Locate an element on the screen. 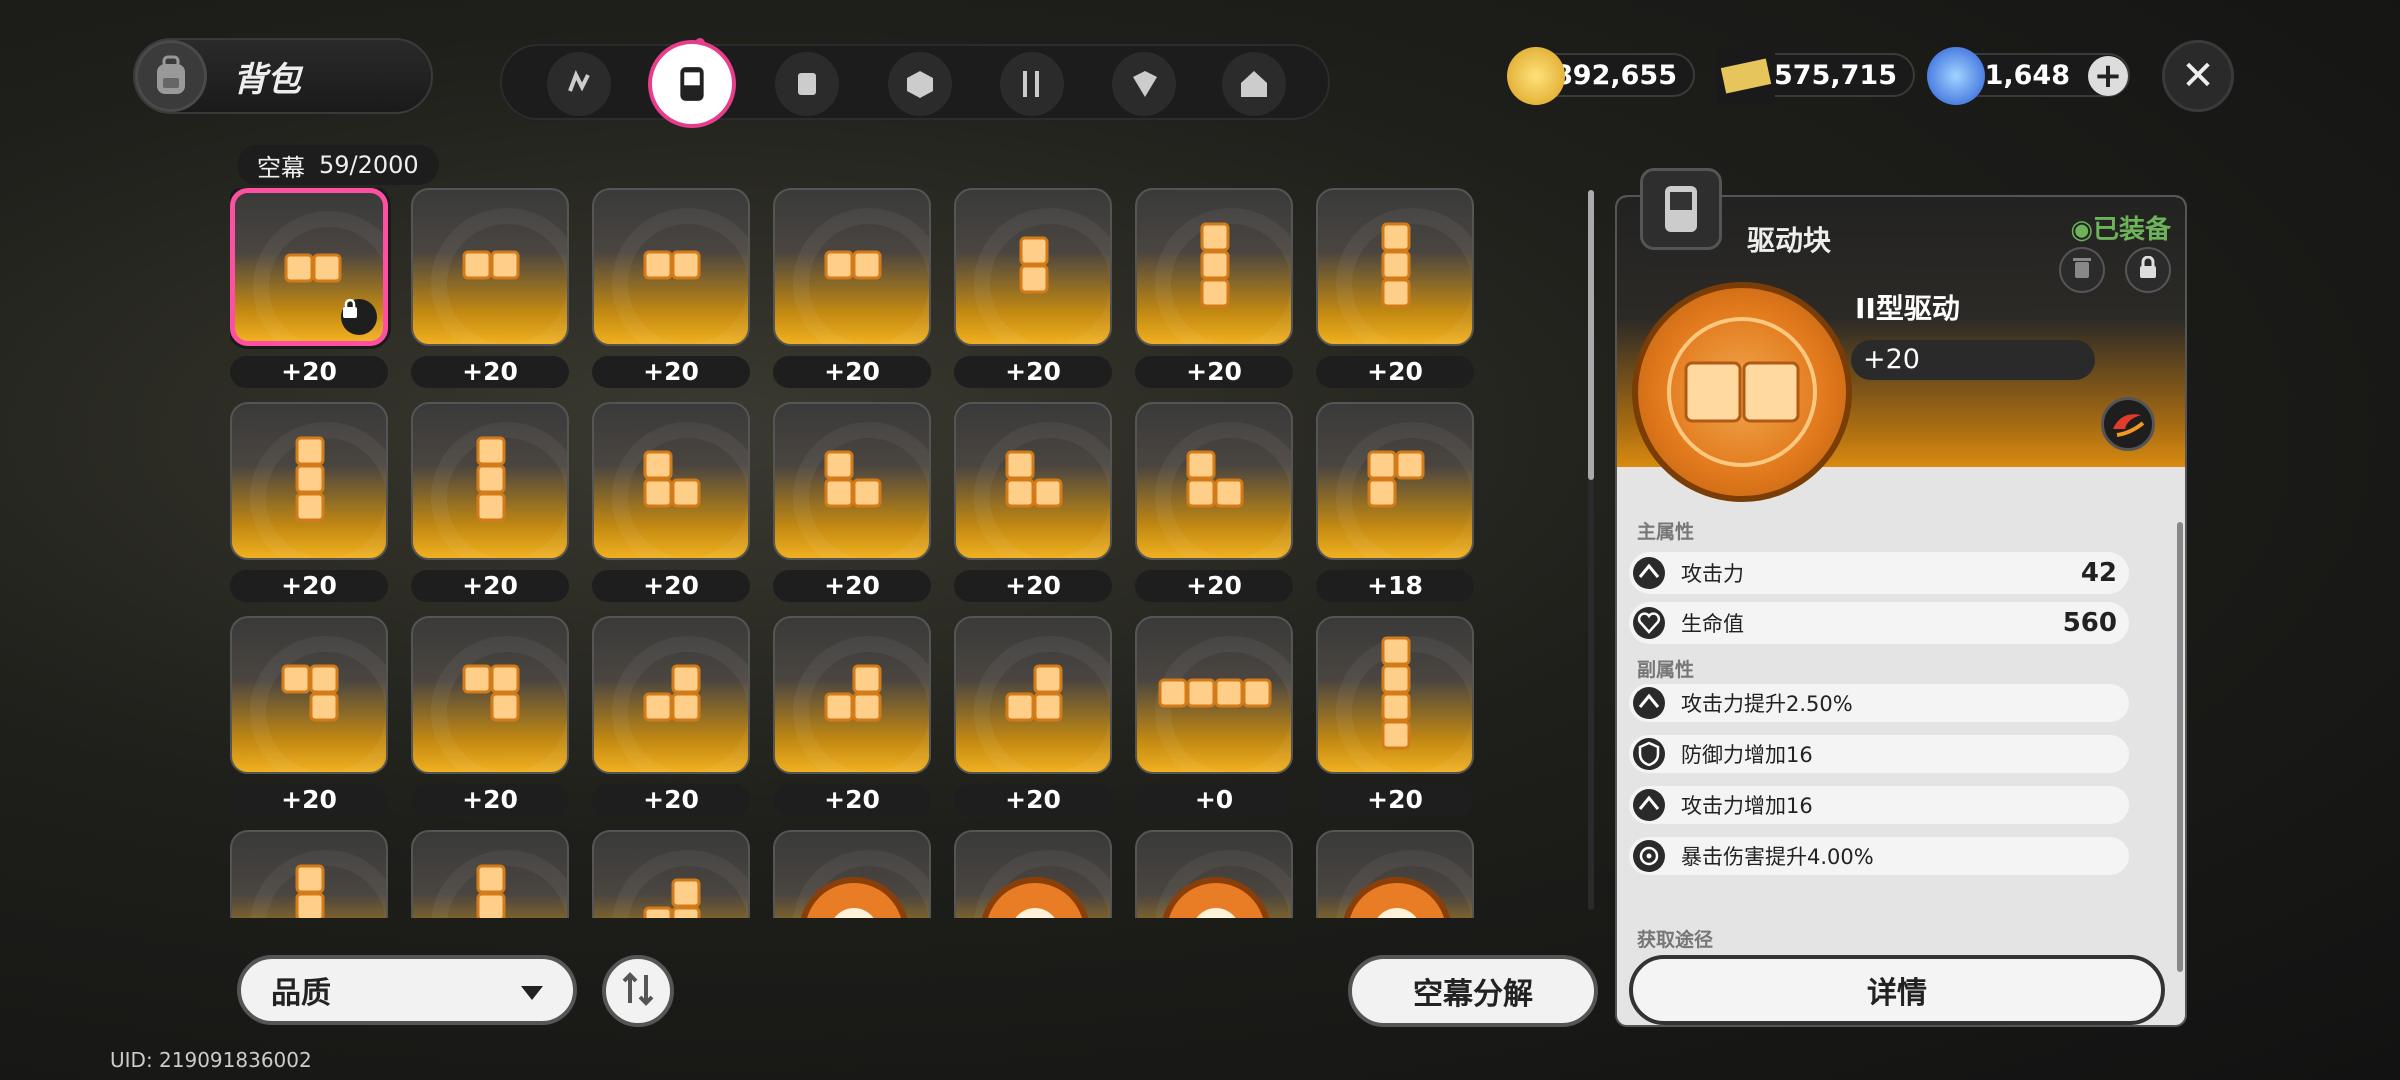 The height and width of the screenshot is (1080, 2400). category-tab-box is located at coordinates (920, 84).